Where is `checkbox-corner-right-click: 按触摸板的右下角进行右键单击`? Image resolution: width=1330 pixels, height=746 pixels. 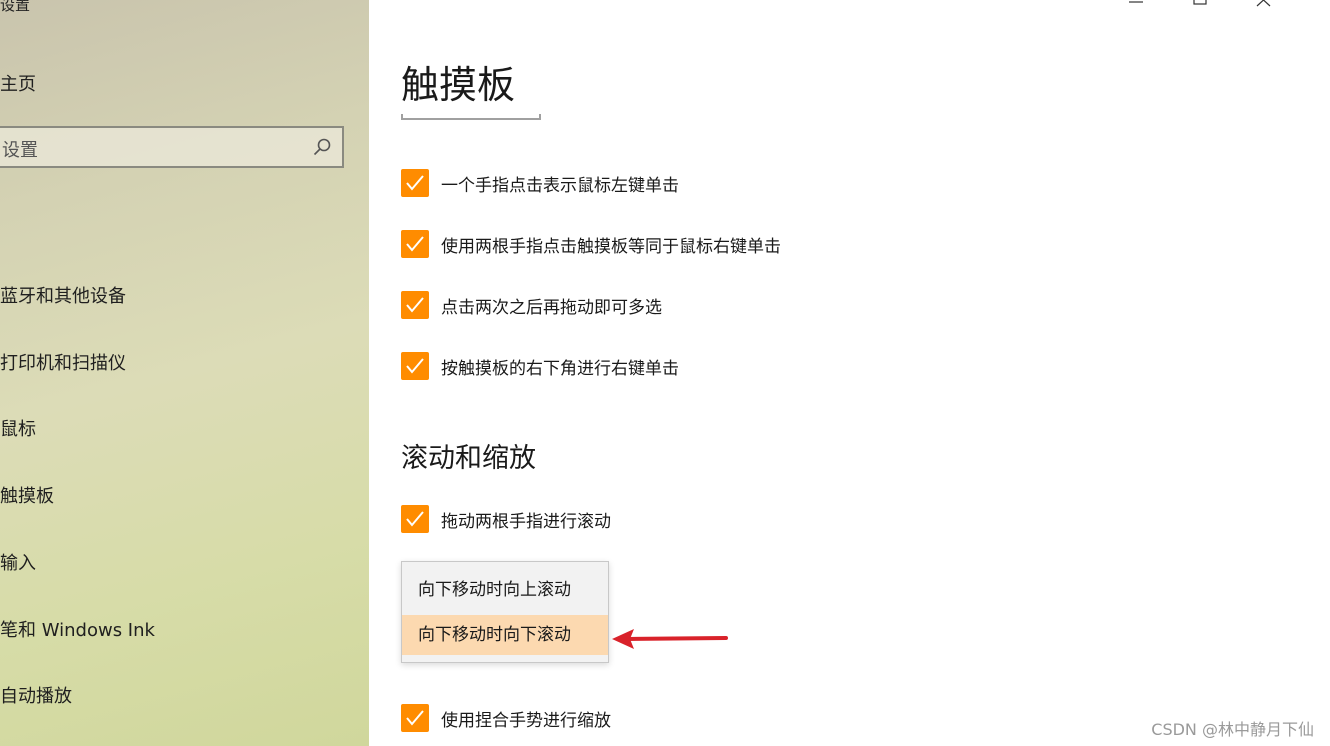 checkbox-corner-right-click: 按触摸板的右下角进行右键单击 is located at coordinates (540, 366).